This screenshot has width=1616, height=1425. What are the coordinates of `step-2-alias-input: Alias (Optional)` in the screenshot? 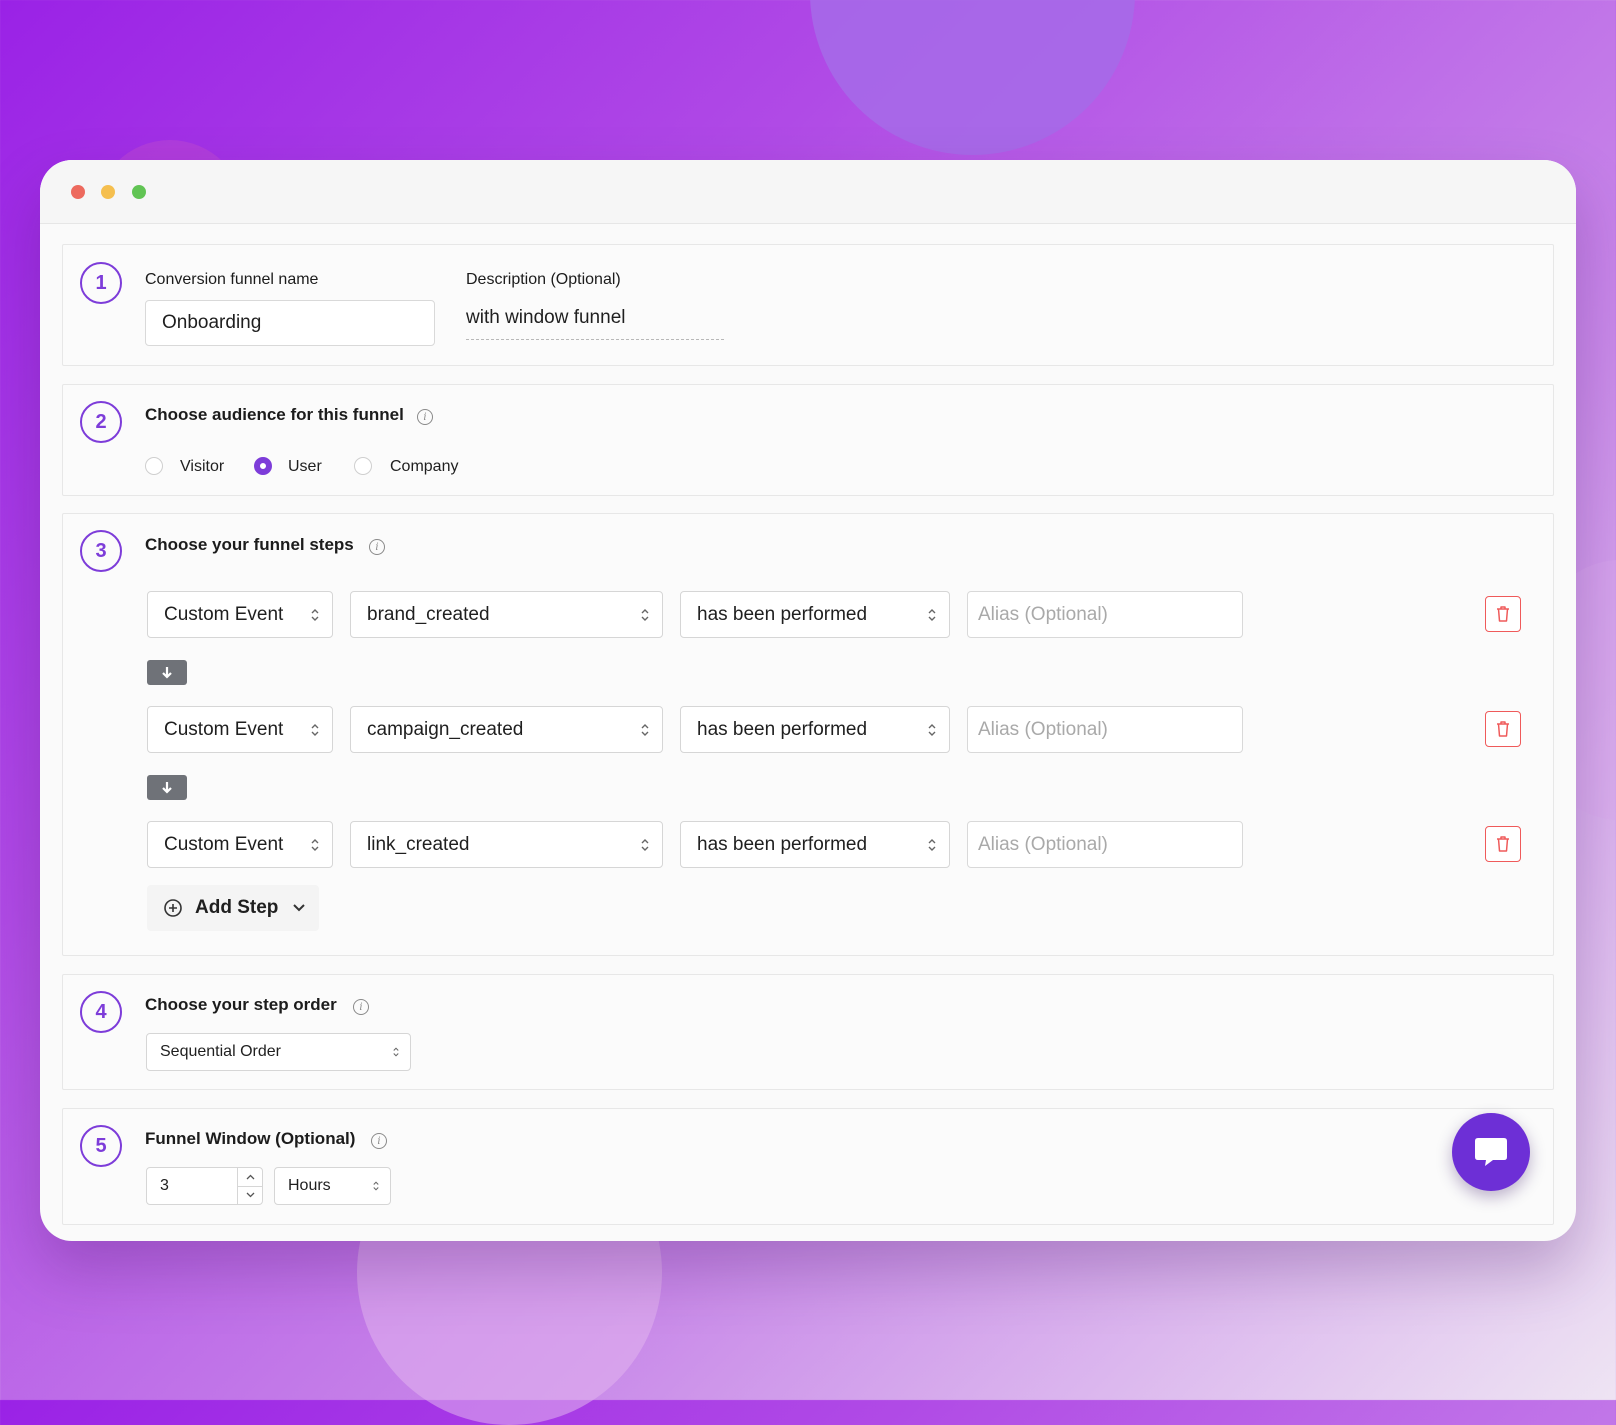 It's located at (1105, 729).